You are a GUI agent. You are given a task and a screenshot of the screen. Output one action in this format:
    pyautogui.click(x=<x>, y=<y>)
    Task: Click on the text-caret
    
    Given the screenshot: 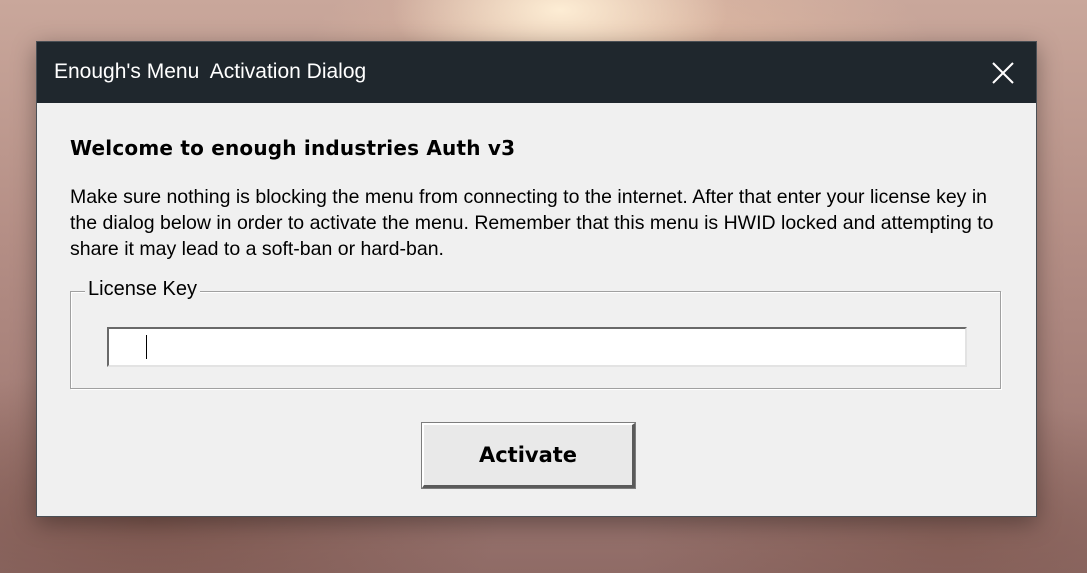 What is the action you would take?
    pyautogui.click(x=146, y=347)
    